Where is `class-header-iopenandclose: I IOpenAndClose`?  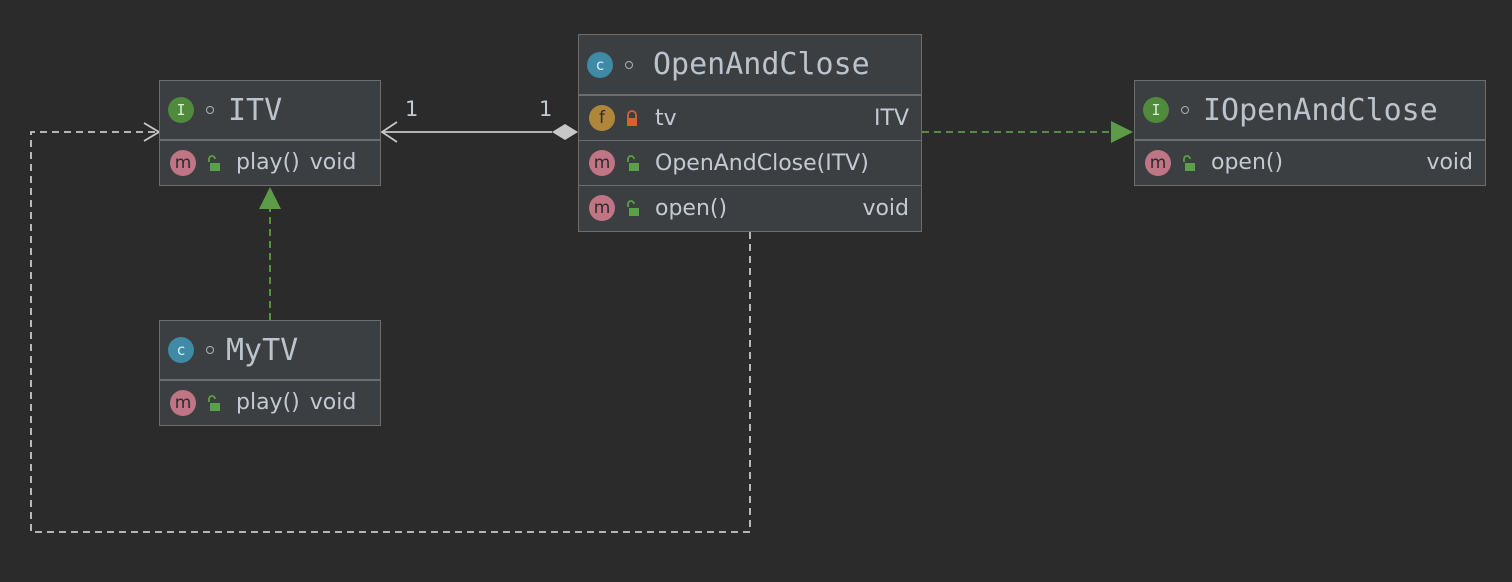 class-header-iopenandclose: I IOpenAndClose is located at coordinates (1310, 110).